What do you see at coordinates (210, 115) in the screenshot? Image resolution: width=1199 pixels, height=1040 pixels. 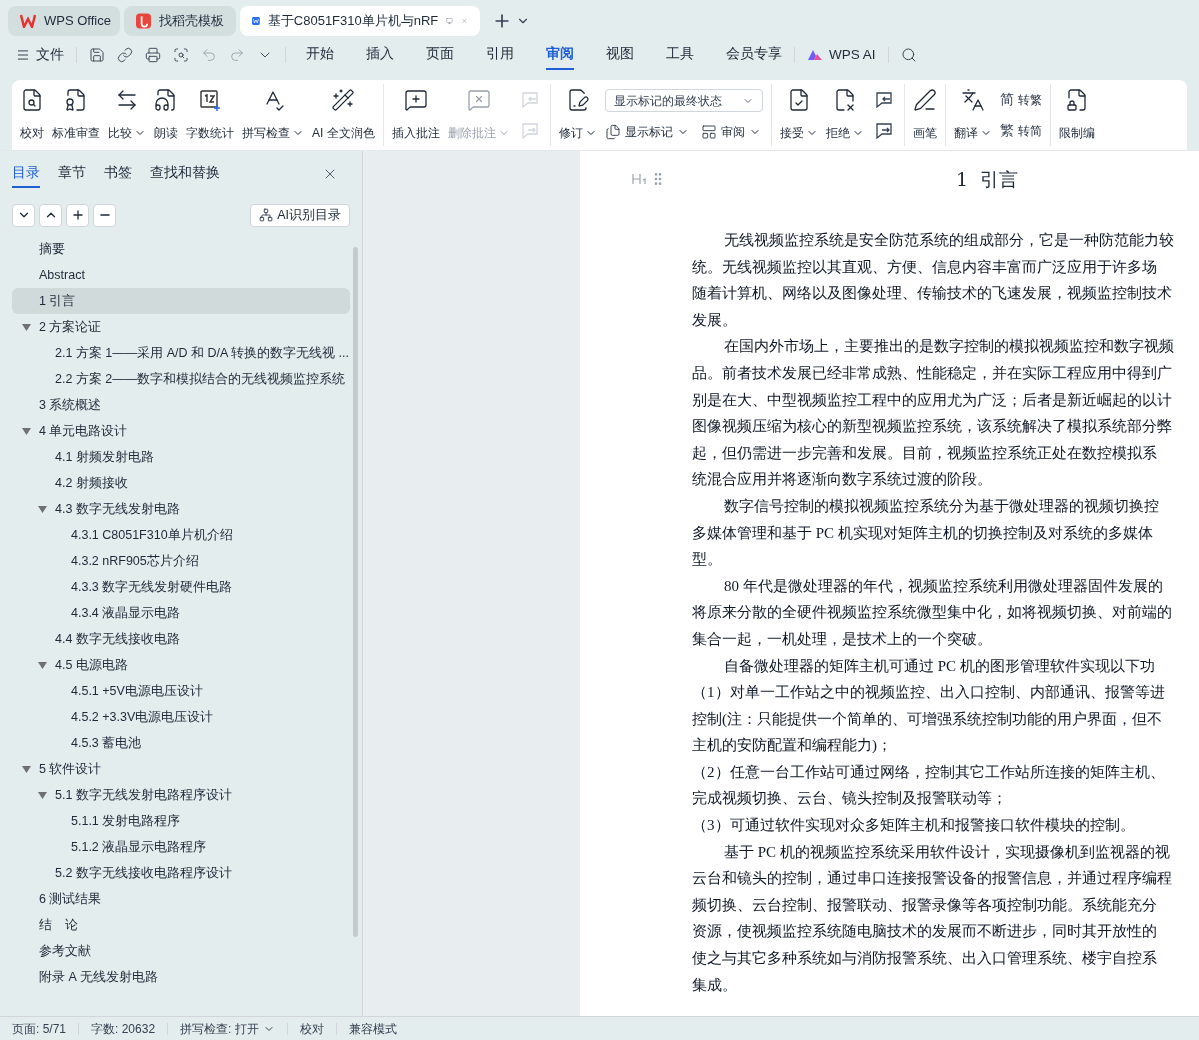 I see `ribbon-button: 字数统计` at bounding box center [210, 115].